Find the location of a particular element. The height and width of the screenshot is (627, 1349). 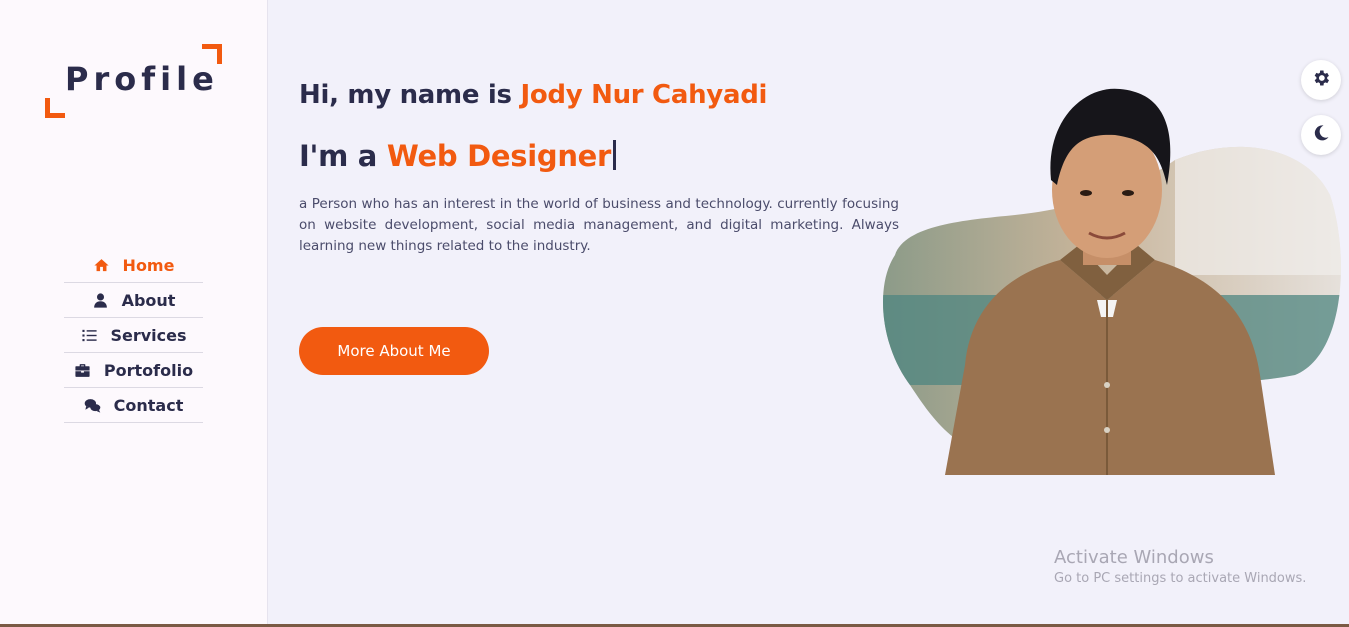

settings-button is located at coordinates (1321, 80).